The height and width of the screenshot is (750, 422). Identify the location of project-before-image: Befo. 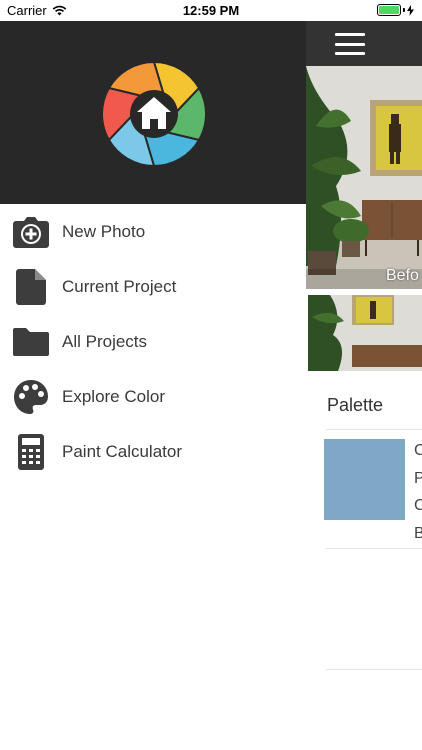
(364, 177).